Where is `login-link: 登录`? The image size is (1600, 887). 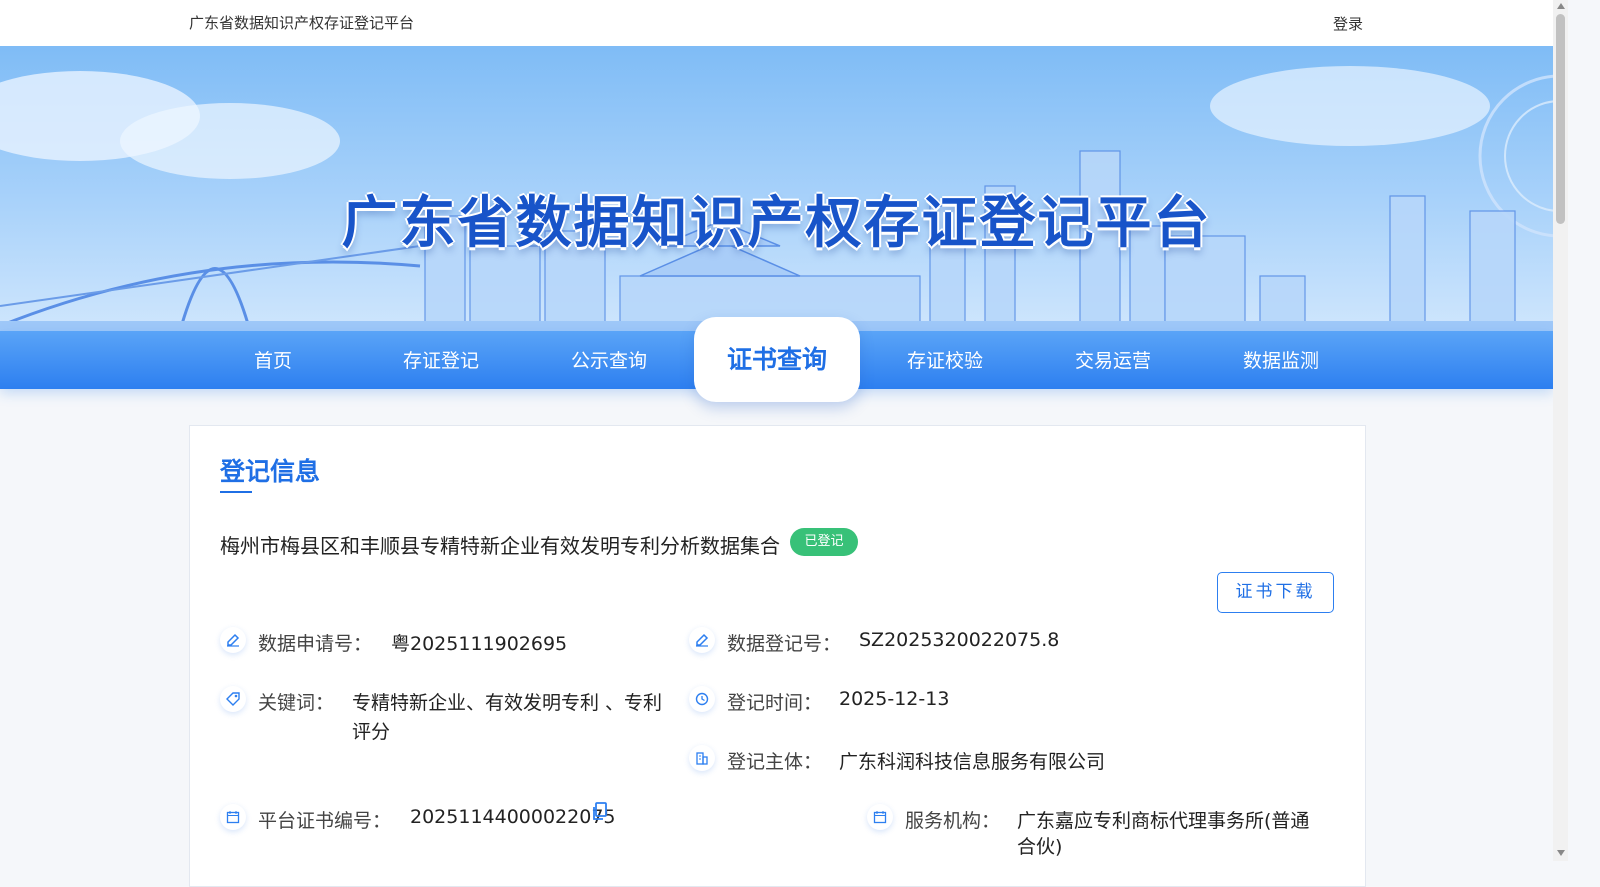
login-link: 登录 is located at coordinates (1348, 23).